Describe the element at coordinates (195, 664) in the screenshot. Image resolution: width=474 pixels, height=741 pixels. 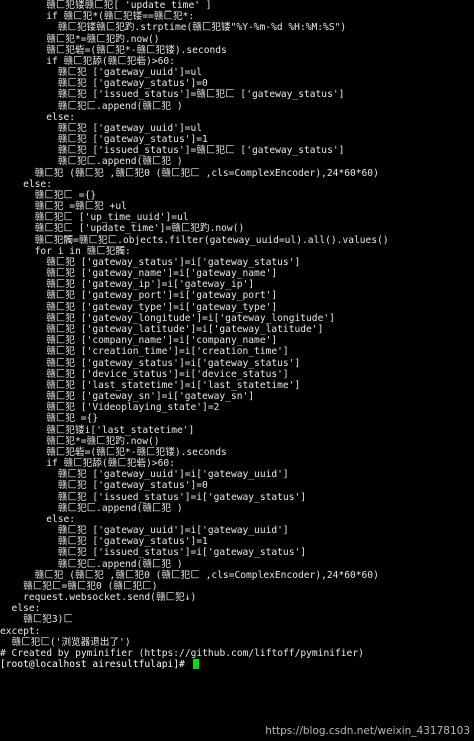
I see `cursor` at that location.